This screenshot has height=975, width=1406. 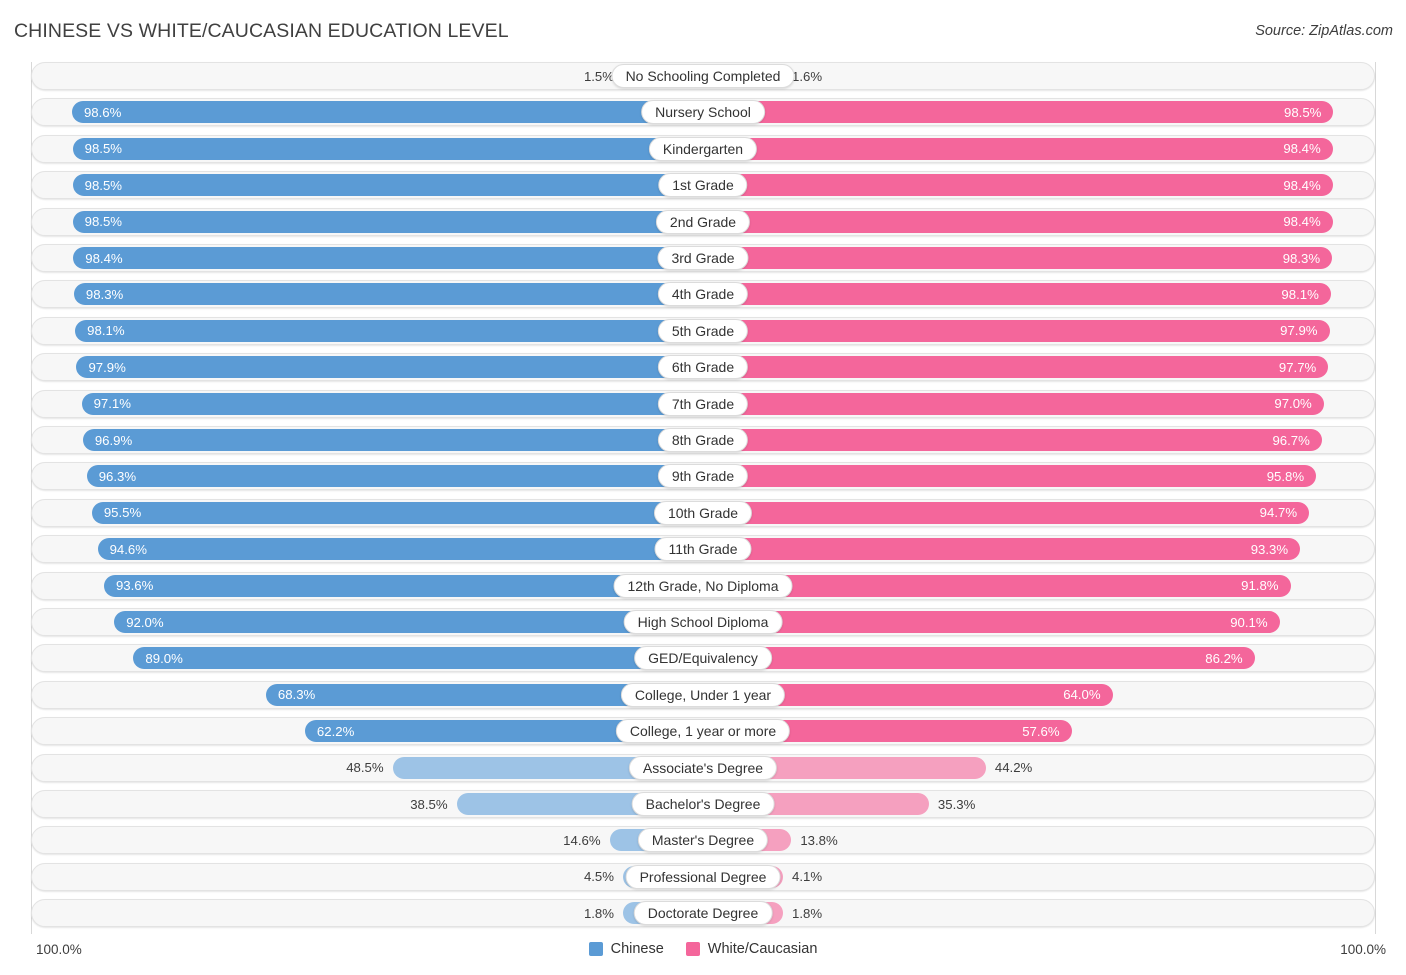 I want to click on table-row: 68.3% 64.0% College, Under 1 year, so click(x=703, y=694).